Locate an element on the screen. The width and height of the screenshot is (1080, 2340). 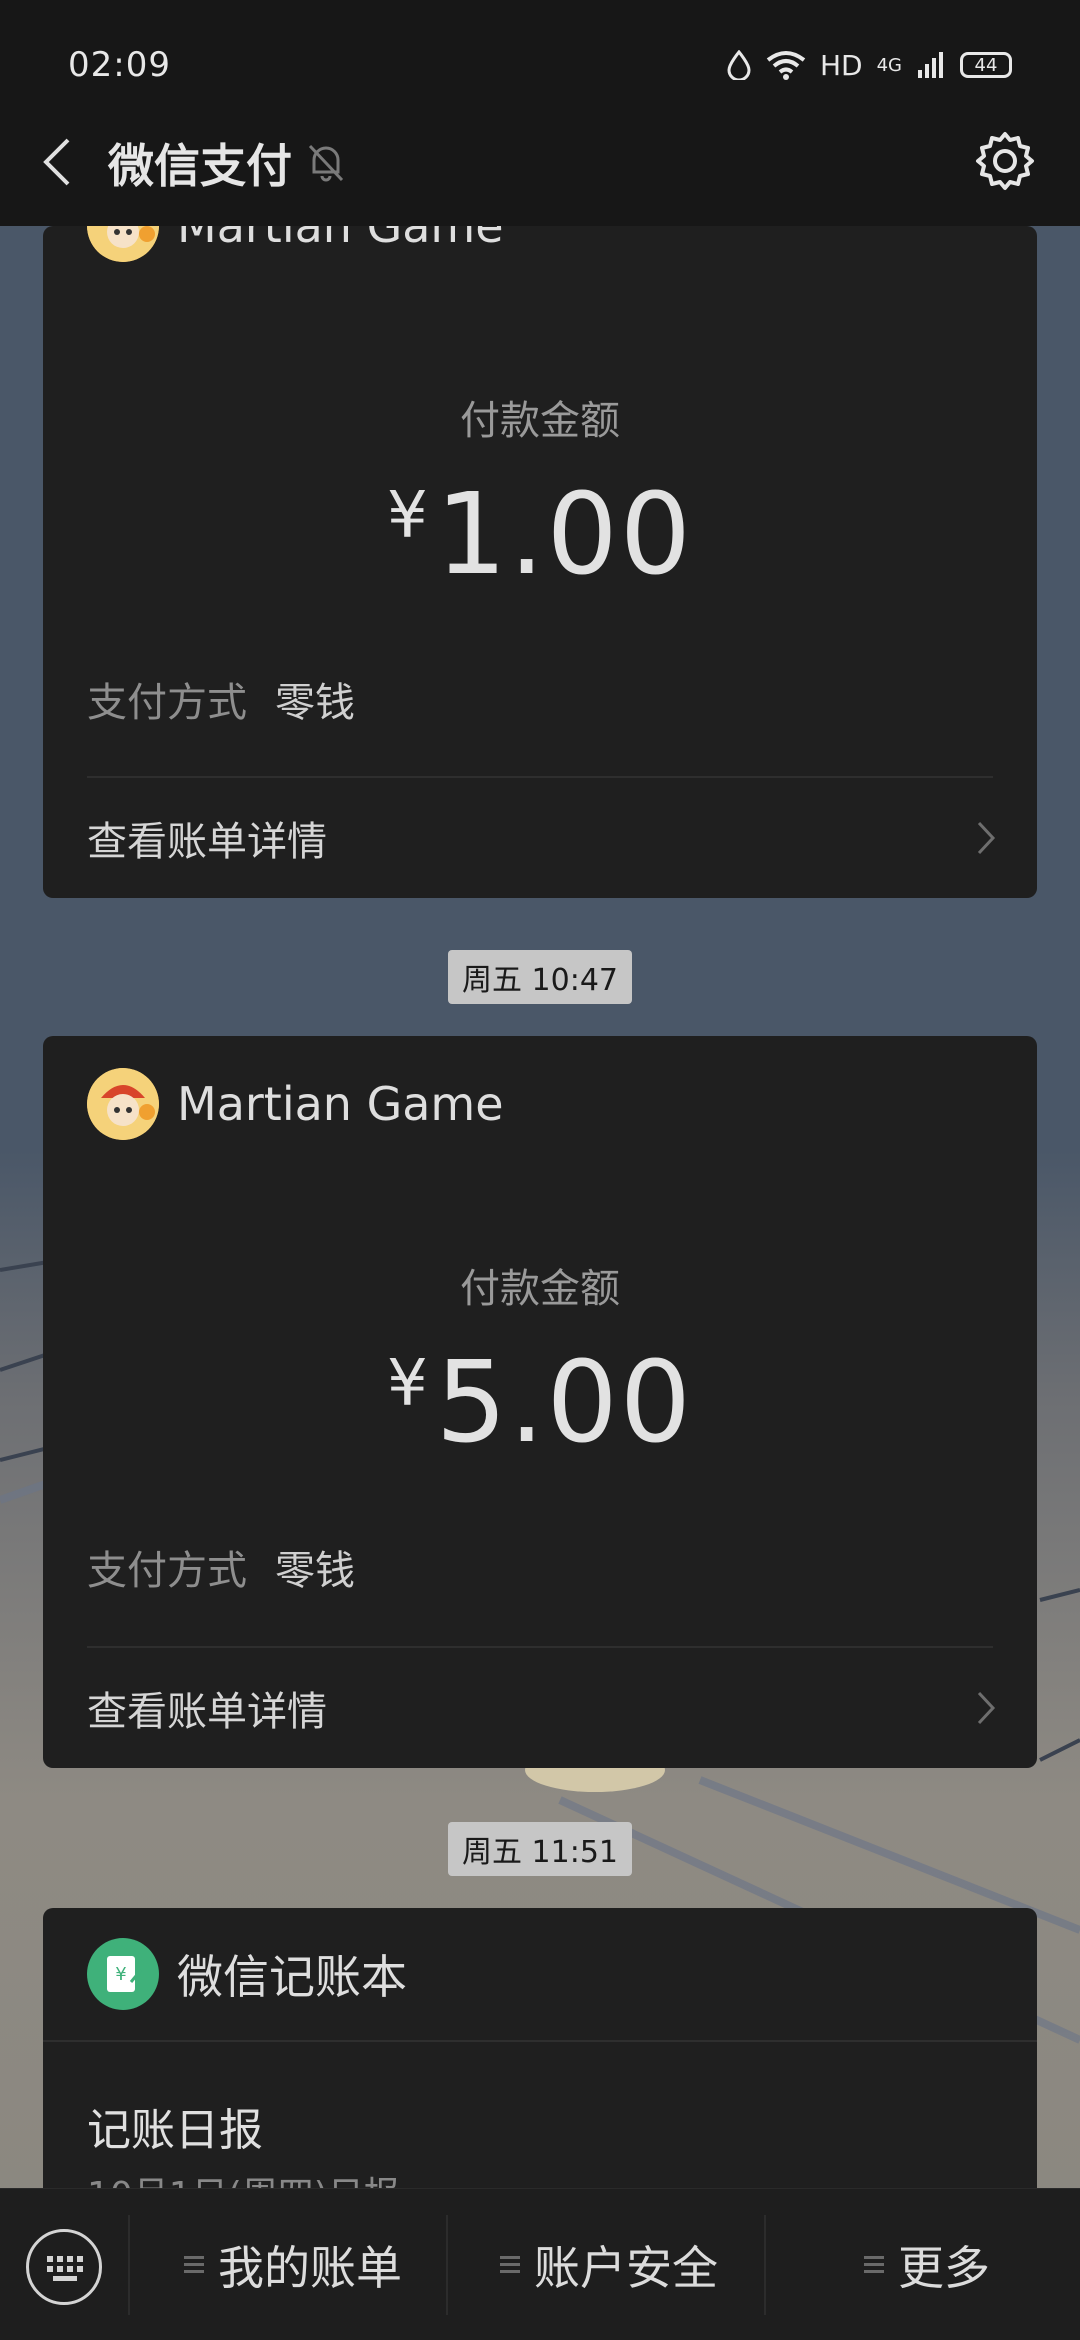
time-badge: 周五 10:47 is located at coordinates (540, 977).